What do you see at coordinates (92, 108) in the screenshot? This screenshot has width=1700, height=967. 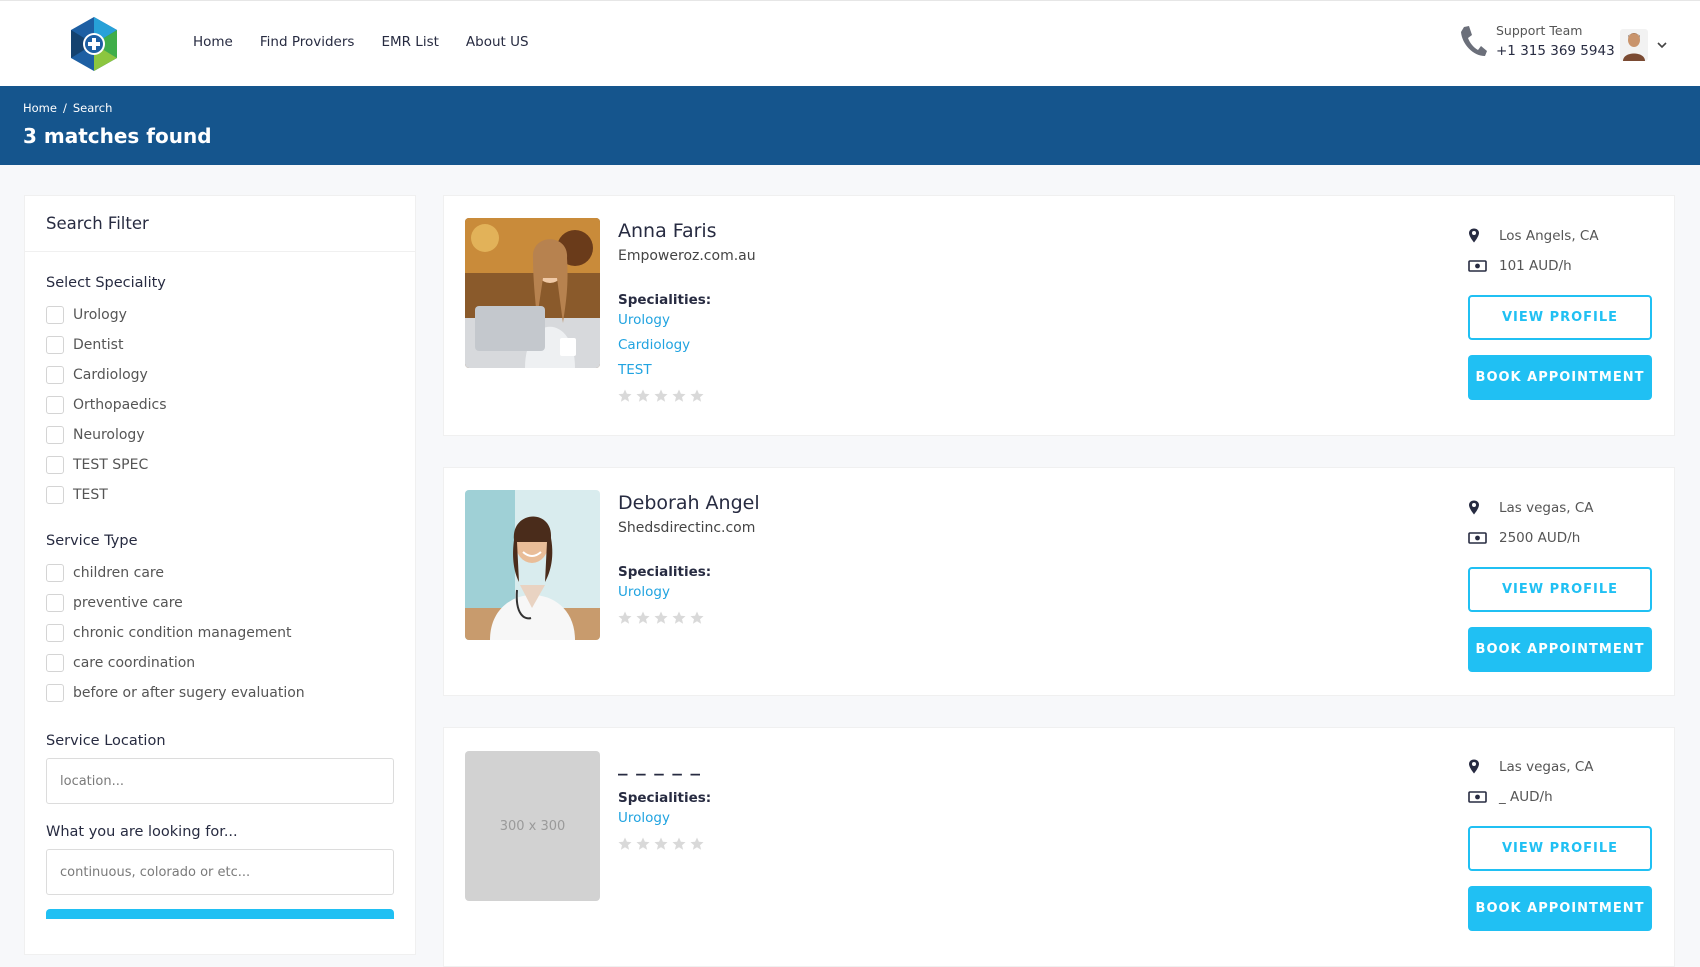 I see `breadcrumb-current: Search` at bounding box center [92, 108].